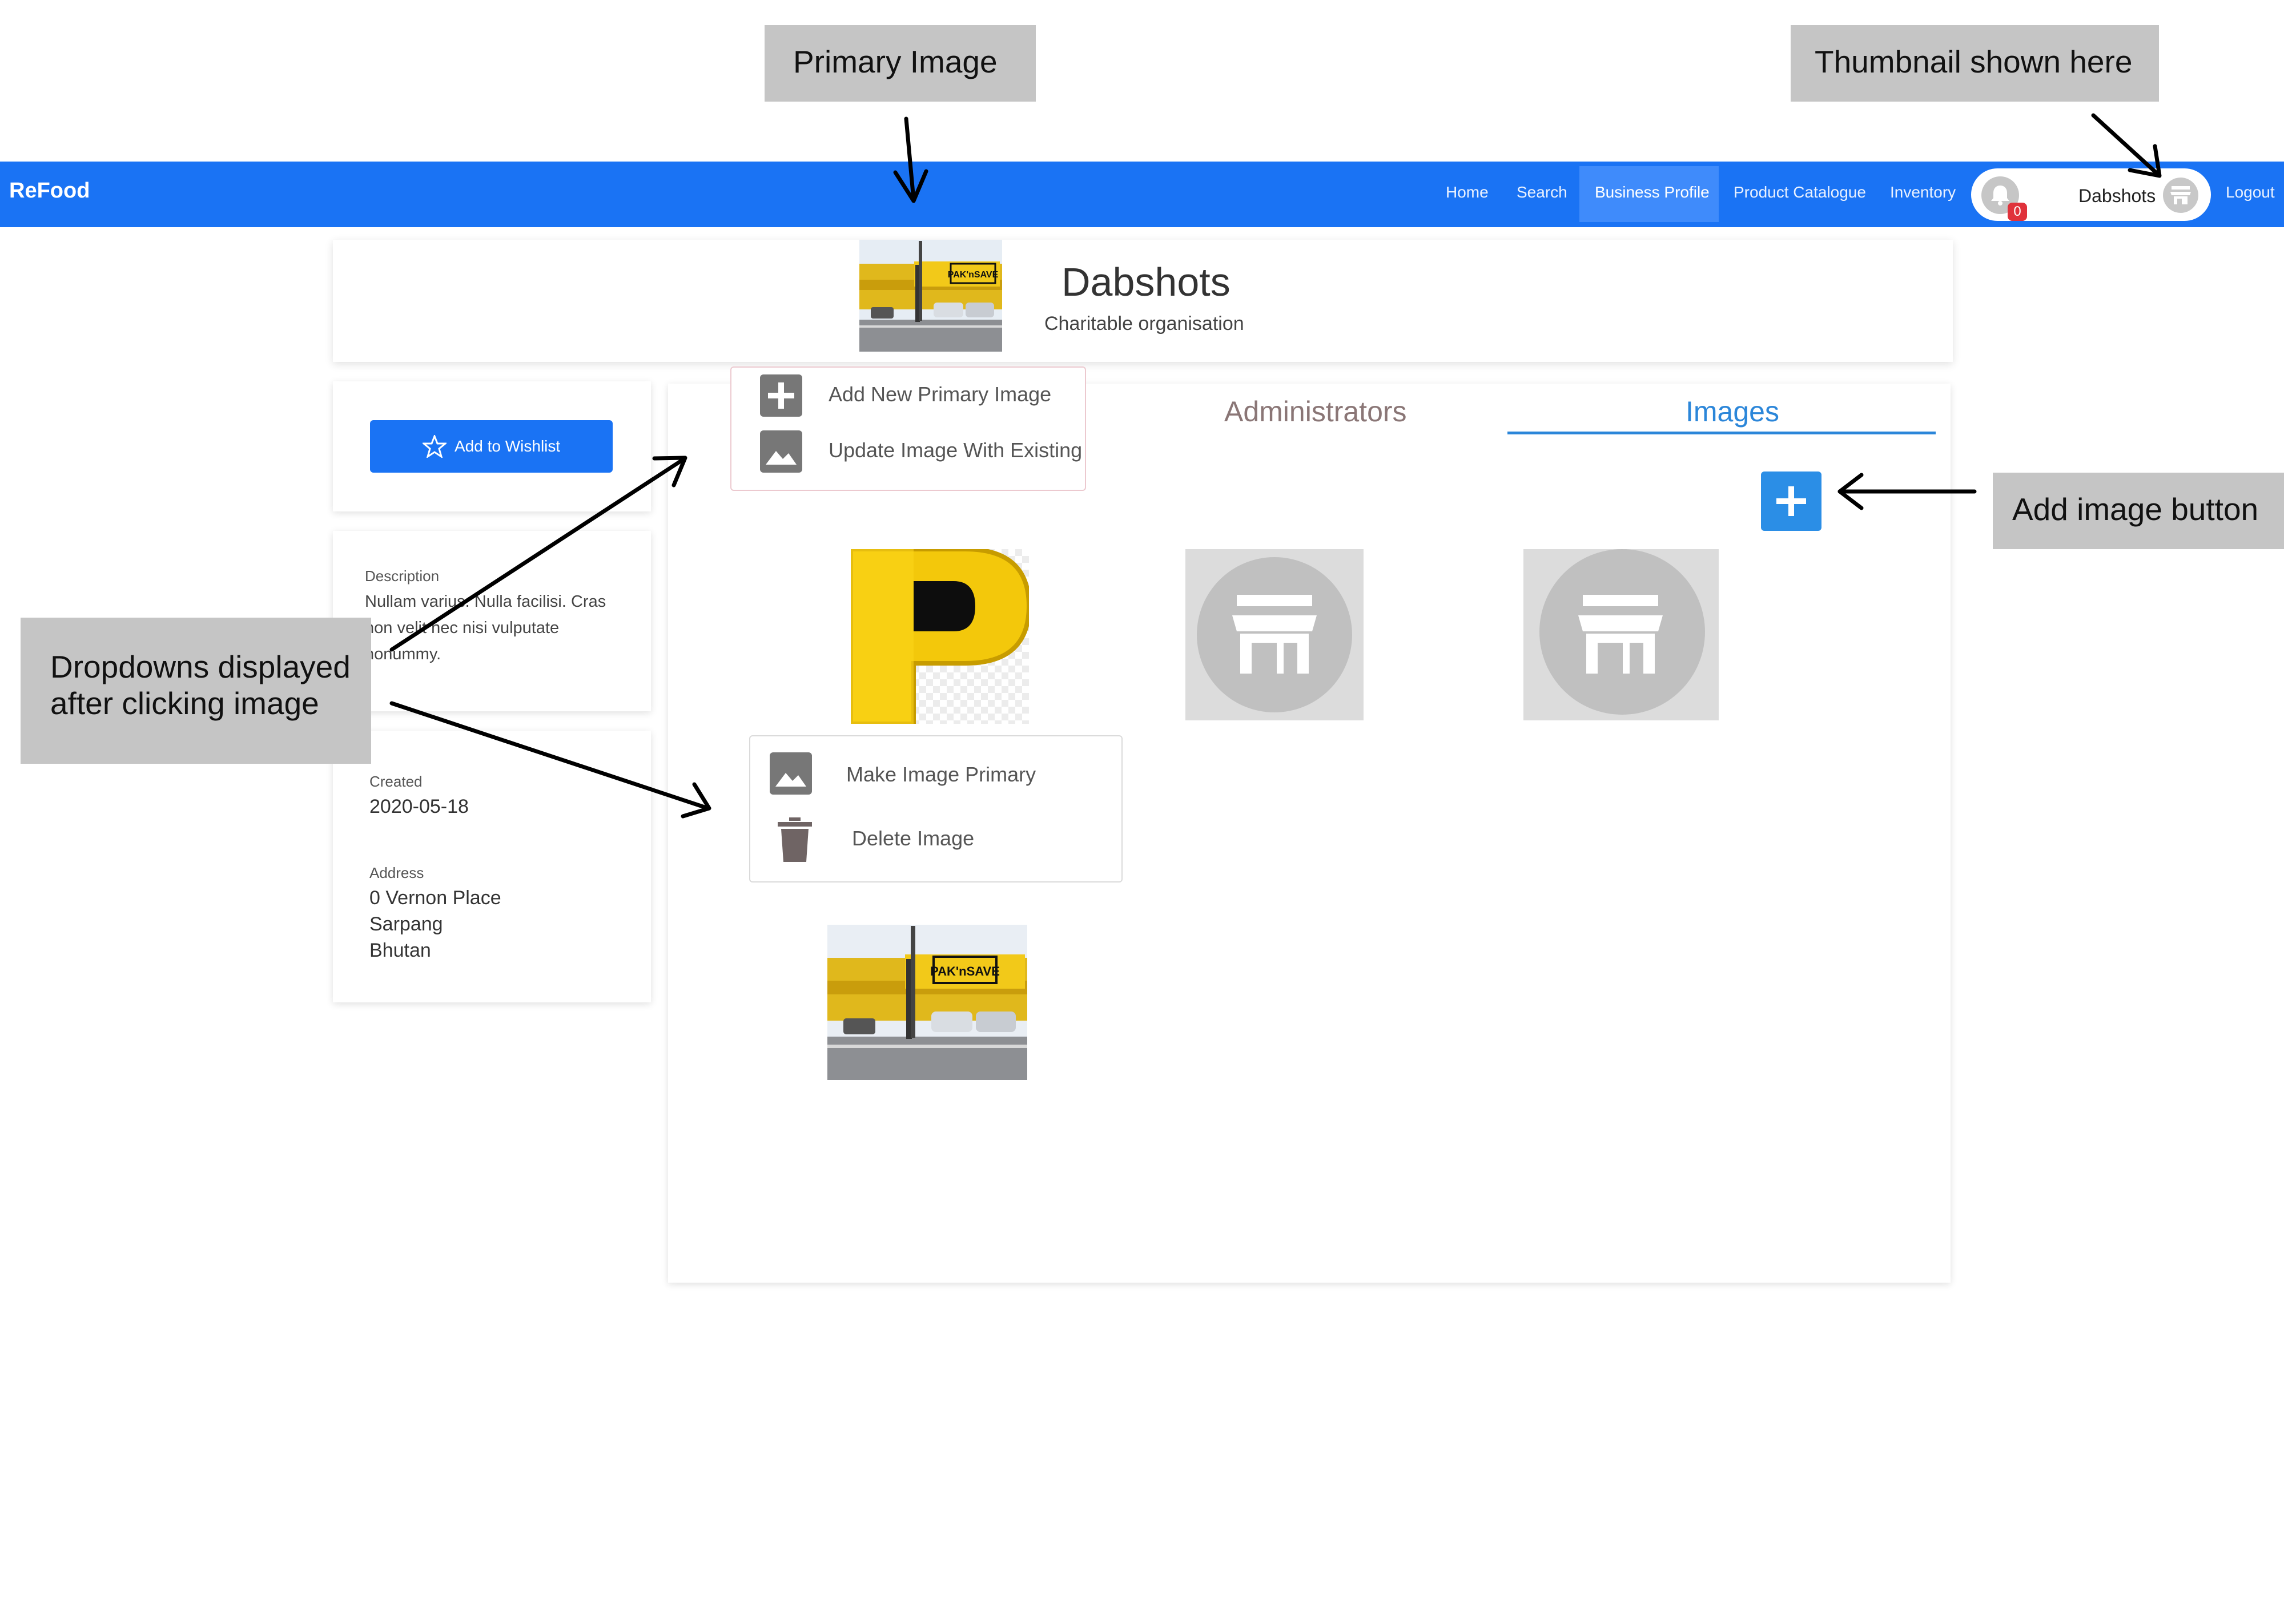 The width and height of the screenshot is (2284, 1624). I want to click on arrow-dropdown-bottom, so click(549, 756).